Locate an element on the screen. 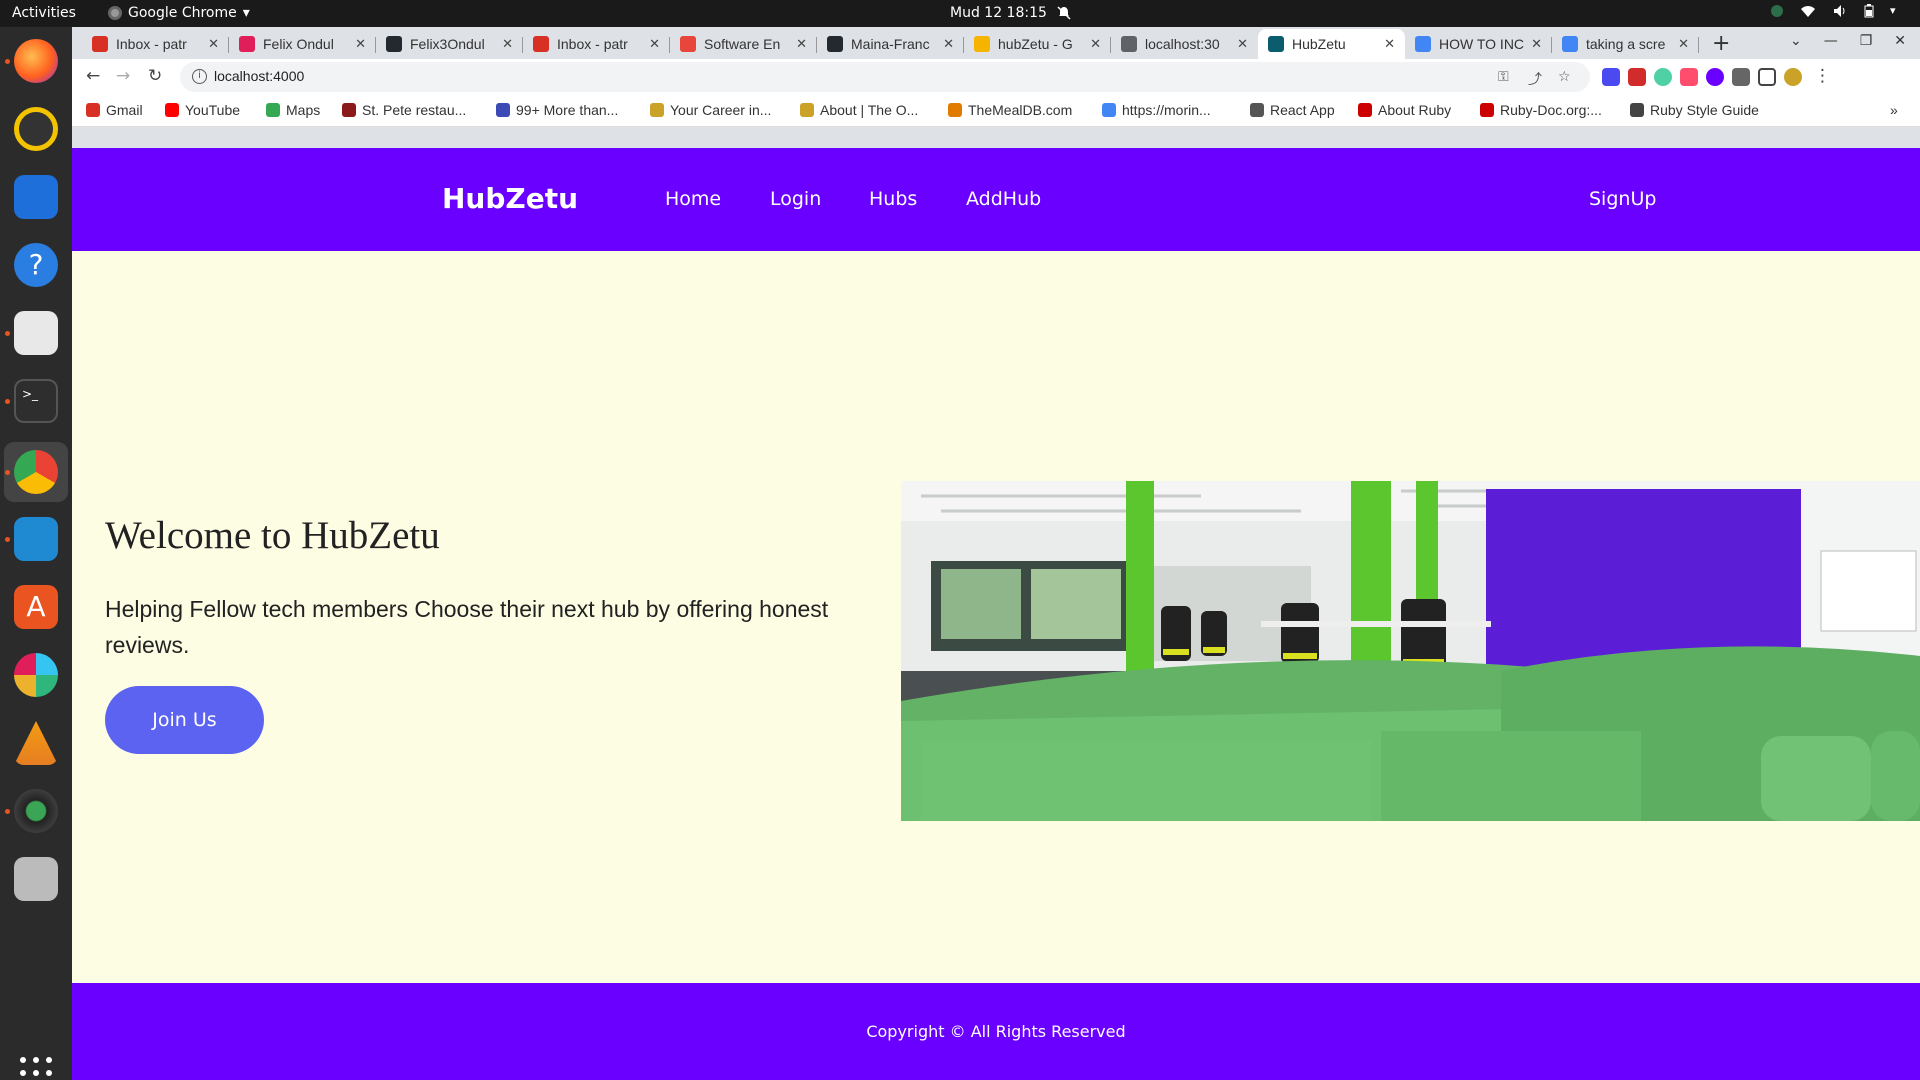 This screenshot has height=1080, width=1920. bookmark-item: YouTube is located at coordinates (202, 110).